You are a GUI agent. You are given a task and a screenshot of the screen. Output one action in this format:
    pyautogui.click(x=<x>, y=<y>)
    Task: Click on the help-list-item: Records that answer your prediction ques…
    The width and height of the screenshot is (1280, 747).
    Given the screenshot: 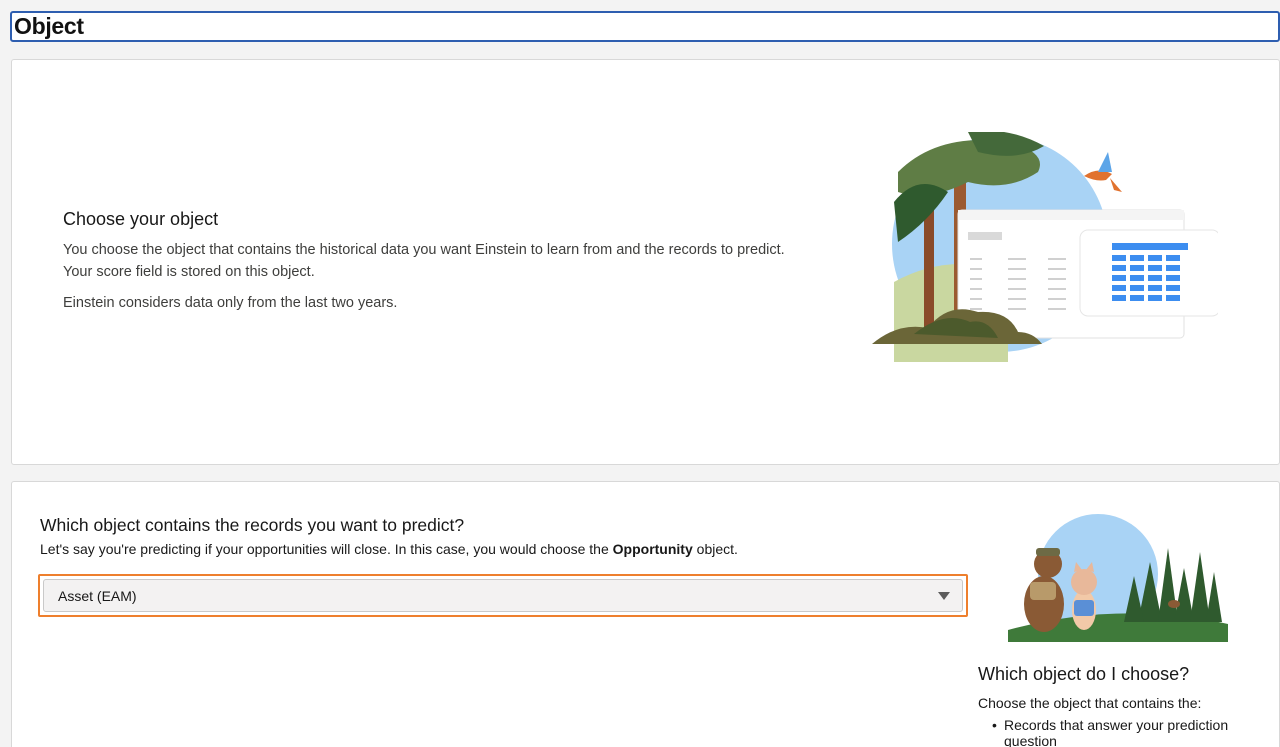 What is the action you would take?
    pyautogui.click(x=1130, y=732)
    